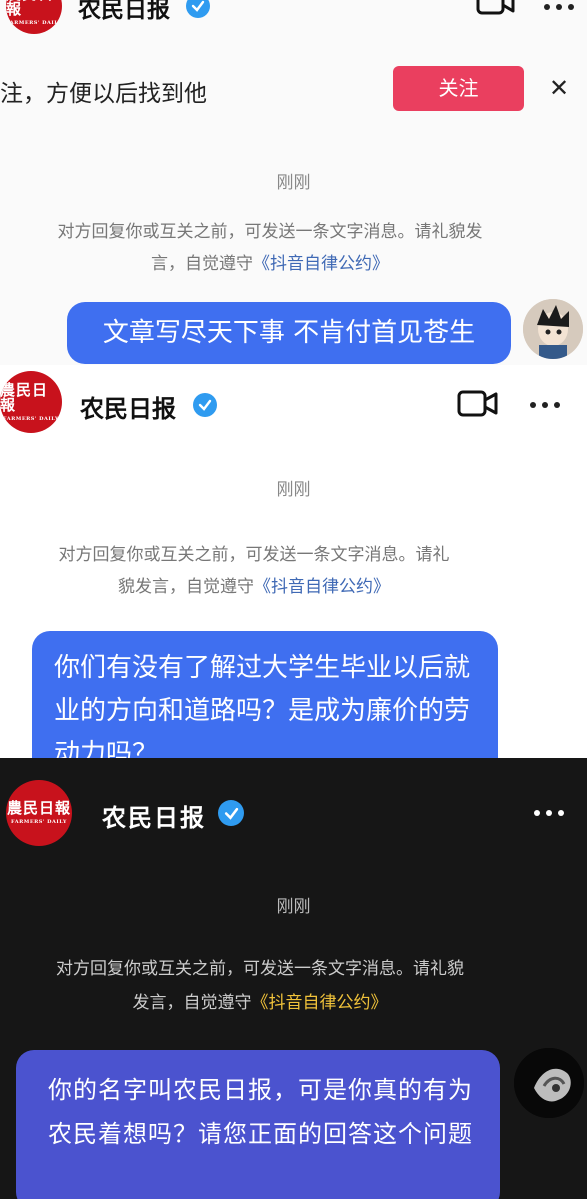 The height and width of the screenshot is (1199, 587). Describe the element at coordinates (559, 88) in the screenshot. I see `close-icon: ✕` at that location.